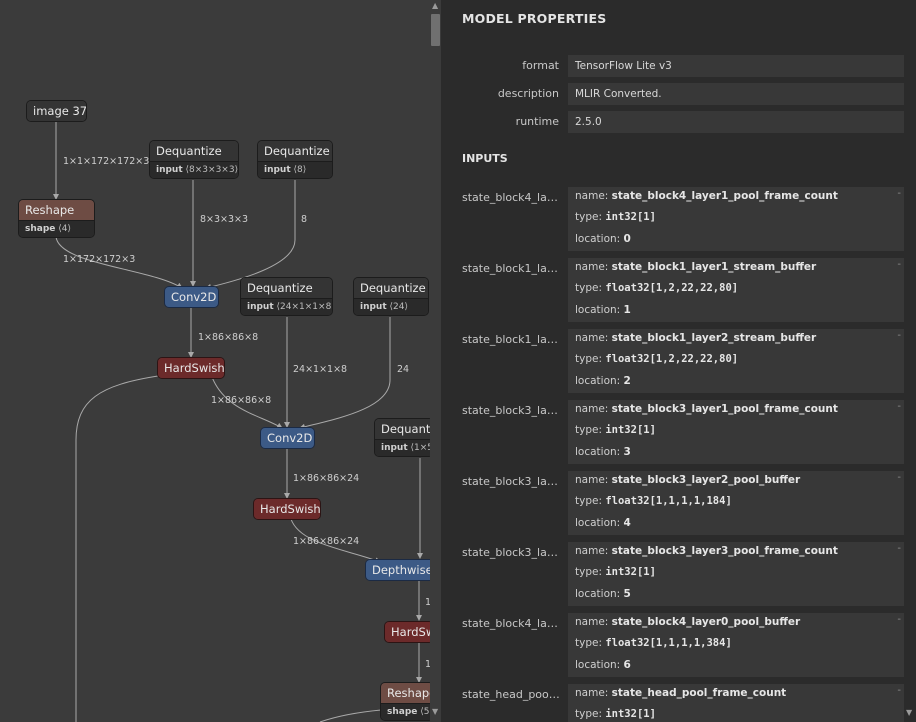 The width and height of the screenshot is (916, 722). What do you see at coordinates (407, 701) in the screenshot?
I see `node-reshape-2: Reshape shape ⟨5.` at bounding box center [407, 701].